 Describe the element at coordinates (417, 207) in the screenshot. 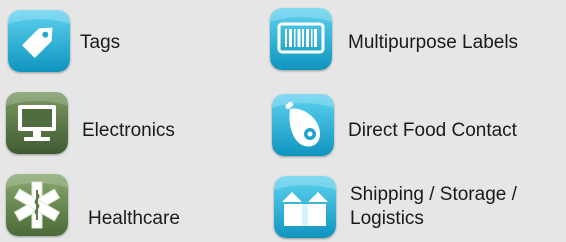

I see `category-shipping-storage-logistics: Shipping / Storage / Logistics` at that location.